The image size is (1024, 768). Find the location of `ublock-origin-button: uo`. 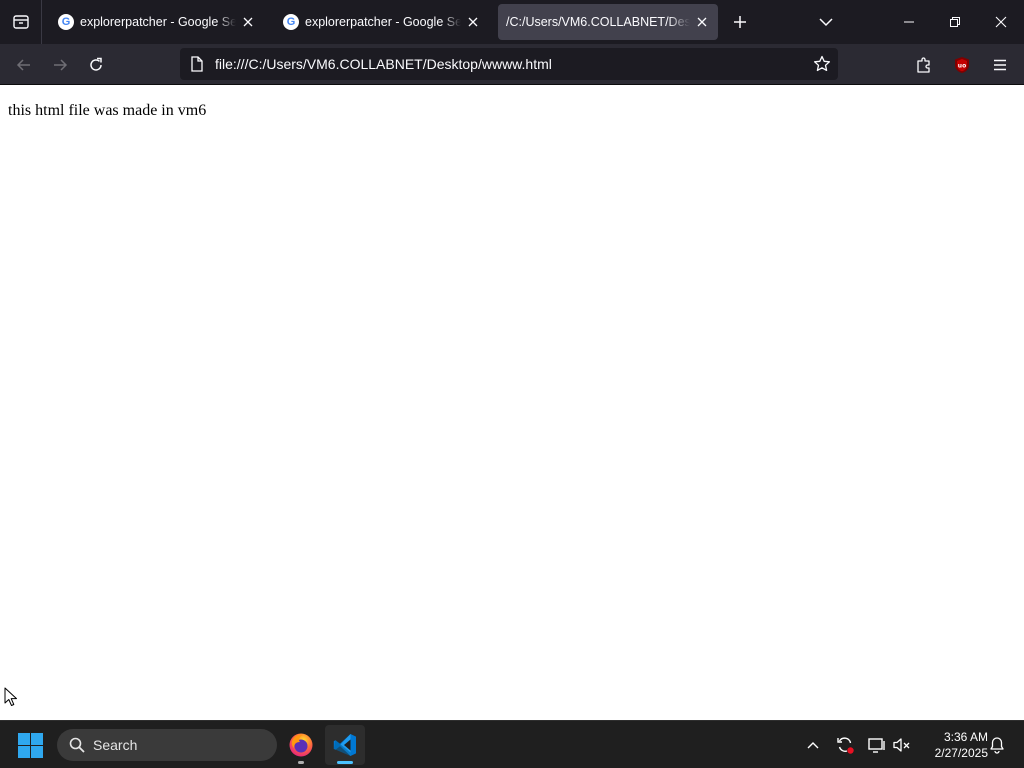

ublock-origin-button: uo is located at coordinates (962, 65).